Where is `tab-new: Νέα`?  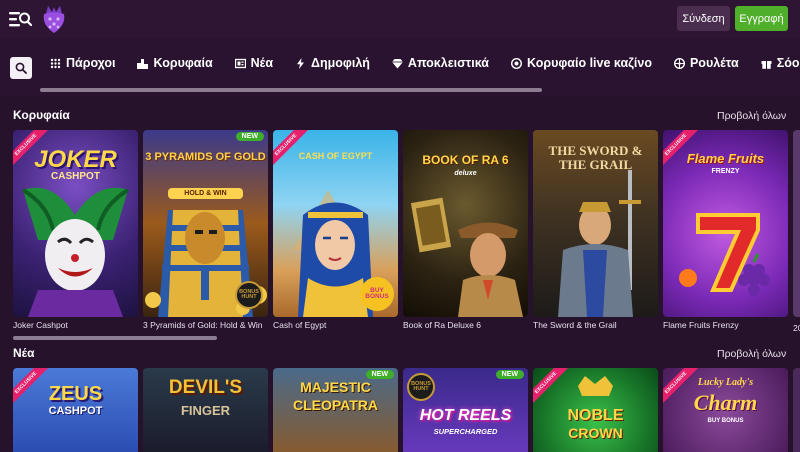
tab-new: Νέα is located at coordinates (254, 63).